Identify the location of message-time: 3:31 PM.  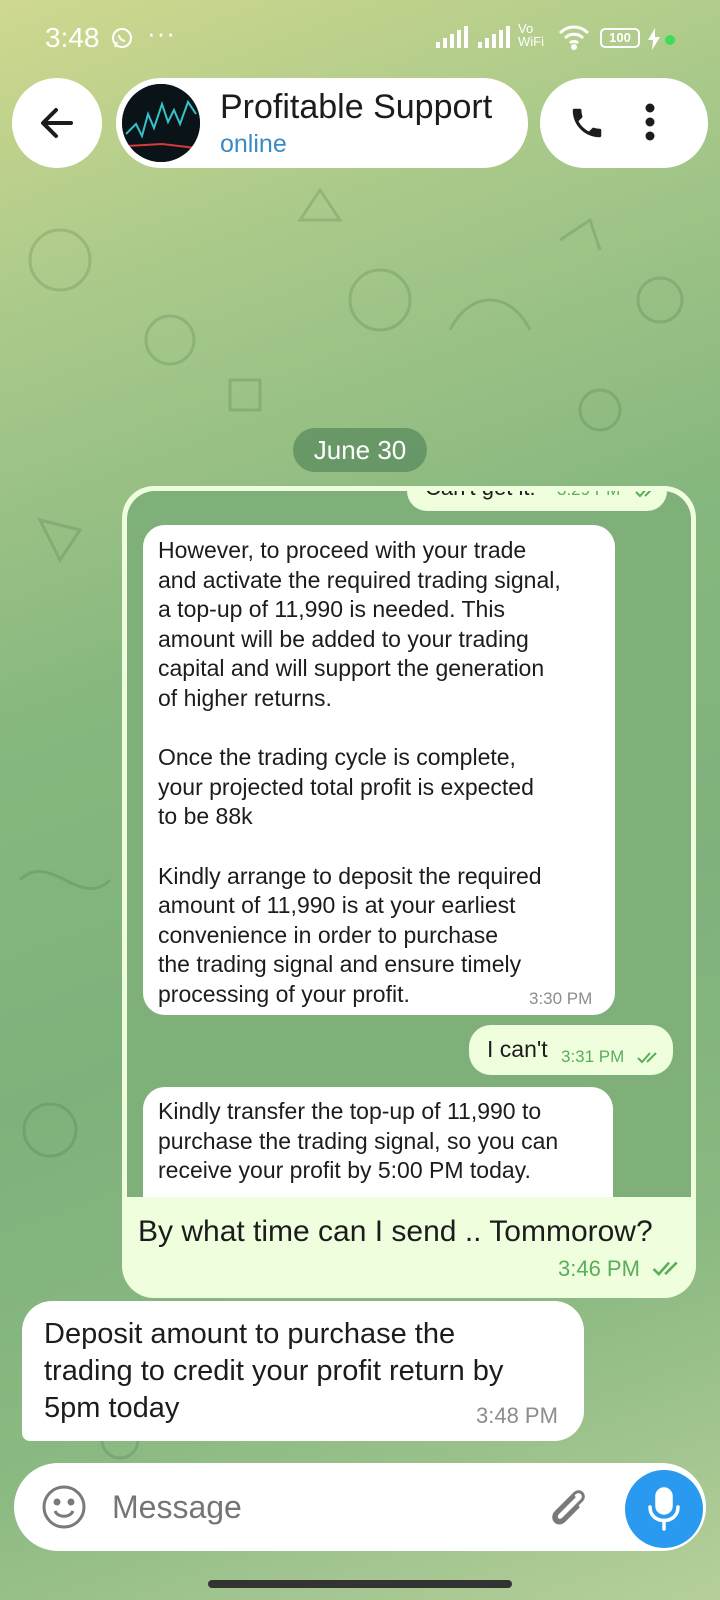
(593, 1056).